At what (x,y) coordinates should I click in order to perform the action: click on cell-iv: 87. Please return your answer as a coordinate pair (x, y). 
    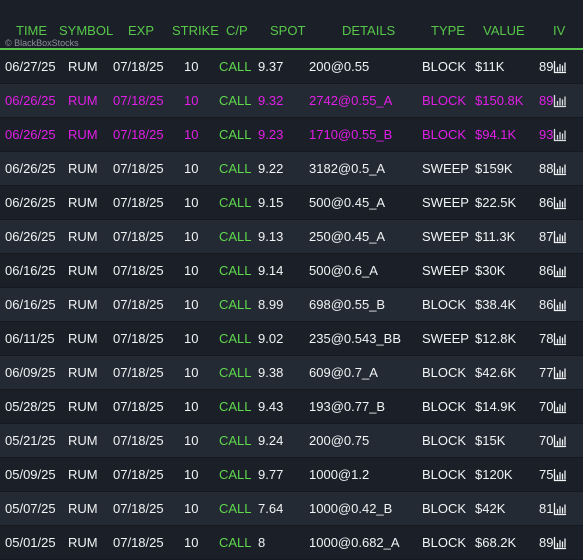
    Looking at the image, I should click on (546, 236).